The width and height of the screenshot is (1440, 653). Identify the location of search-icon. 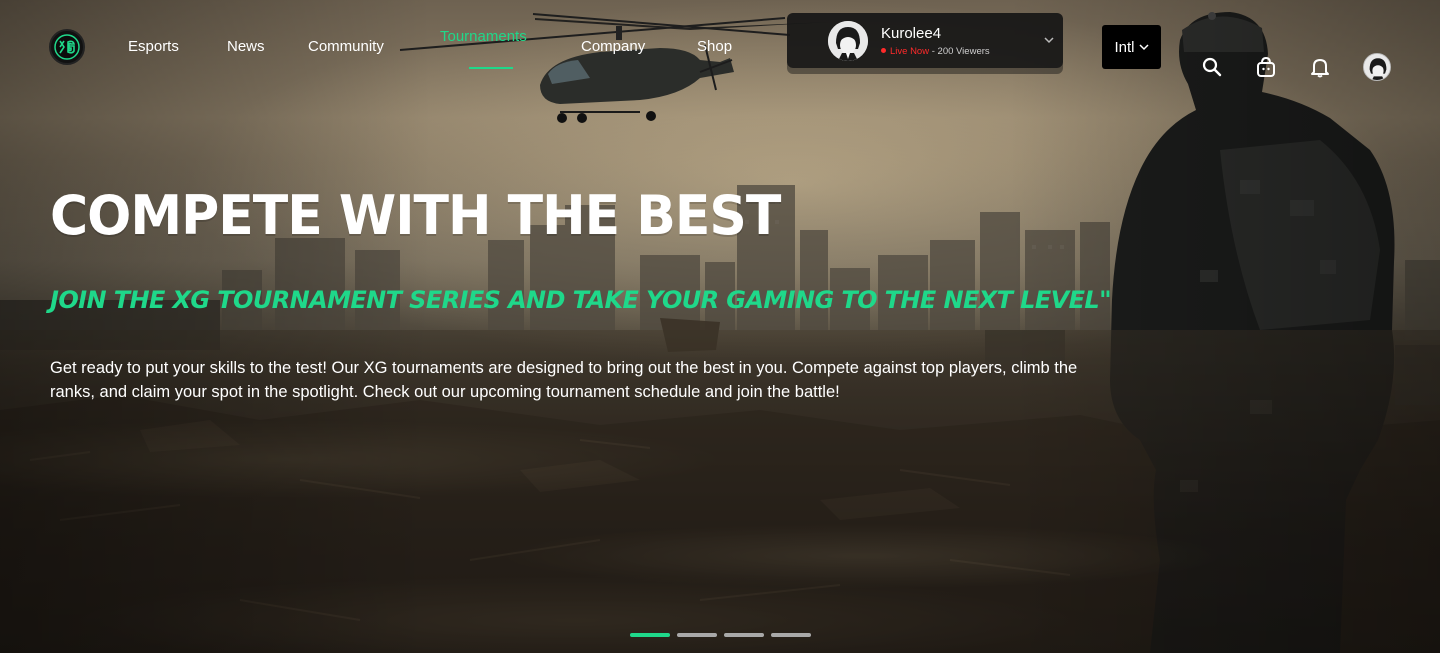
(1212, 67).